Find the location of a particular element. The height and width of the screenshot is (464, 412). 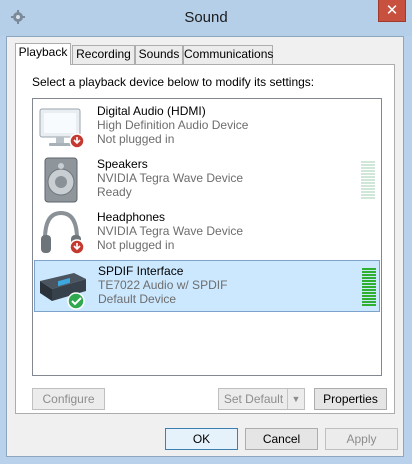

device-name: Digital Audio (HDMI) is located at coordinates (151, 111).